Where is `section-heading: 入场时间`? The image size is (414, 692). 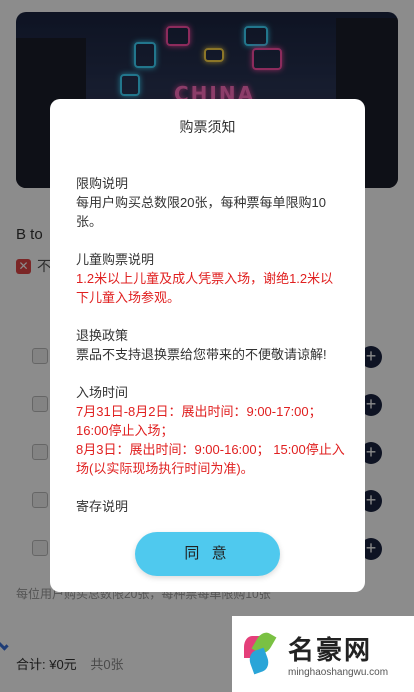
section-heading: 入场时间 is located at coordinates (102, 392).